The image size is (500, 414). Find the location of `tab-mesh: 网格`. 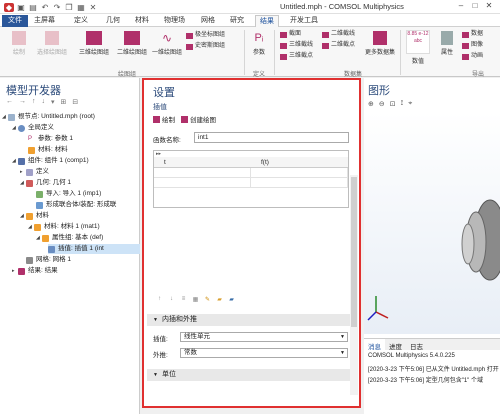

tab-mesh: 网格 is located at coordinates (208, 21).